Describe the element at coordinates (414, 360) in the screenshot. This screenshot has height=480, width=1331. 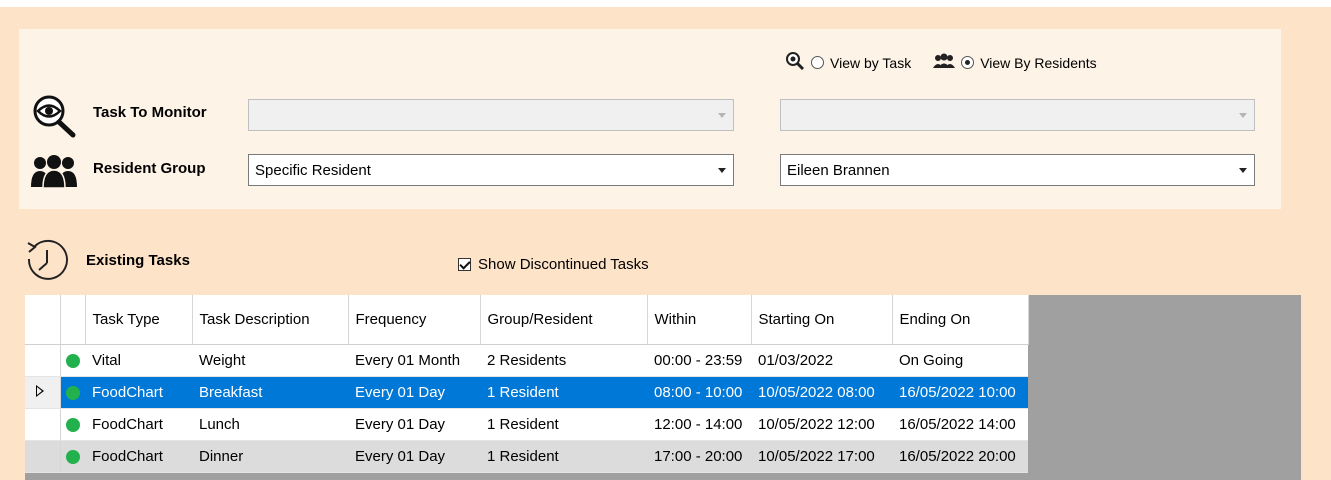
I see `frequency-cell: Every 01 Month` at that location.